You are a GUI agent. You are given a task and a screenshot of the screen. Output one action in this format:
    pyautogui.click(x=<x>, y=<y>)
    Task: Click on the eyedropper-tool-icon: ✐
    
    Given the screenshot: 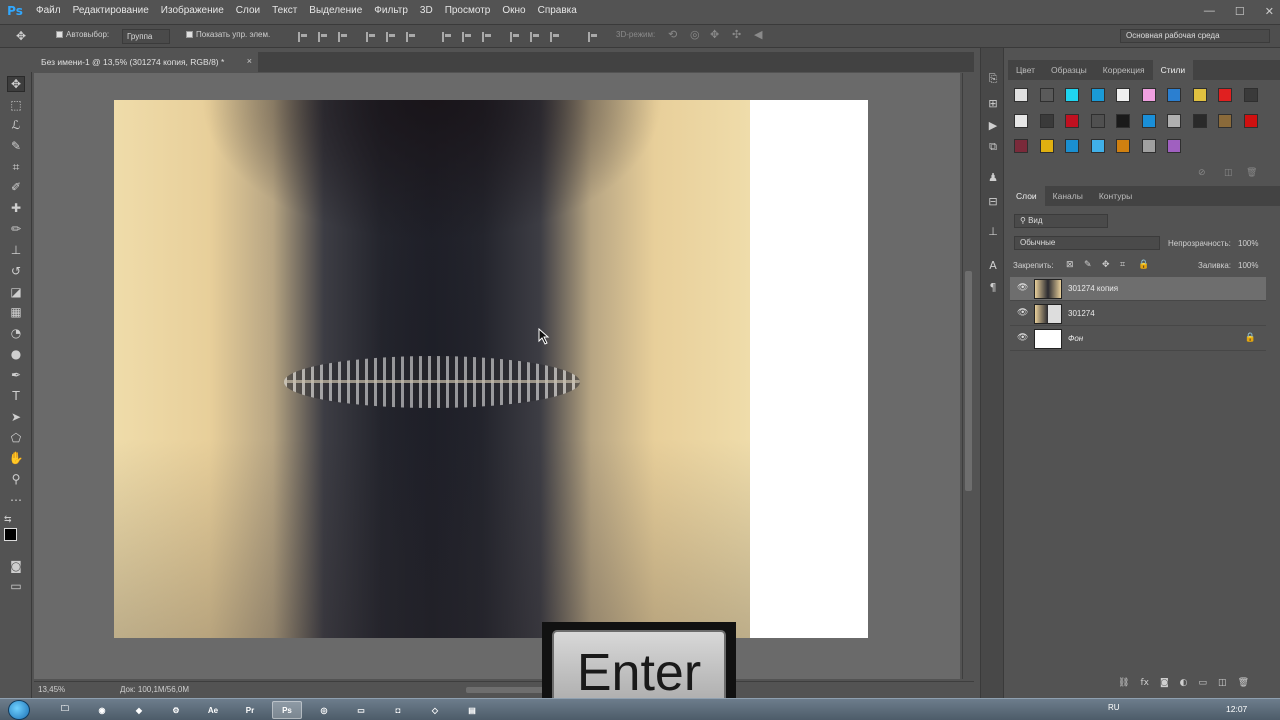 What is the action you would take?
    pyautogui.click(x=16, y=187)
    